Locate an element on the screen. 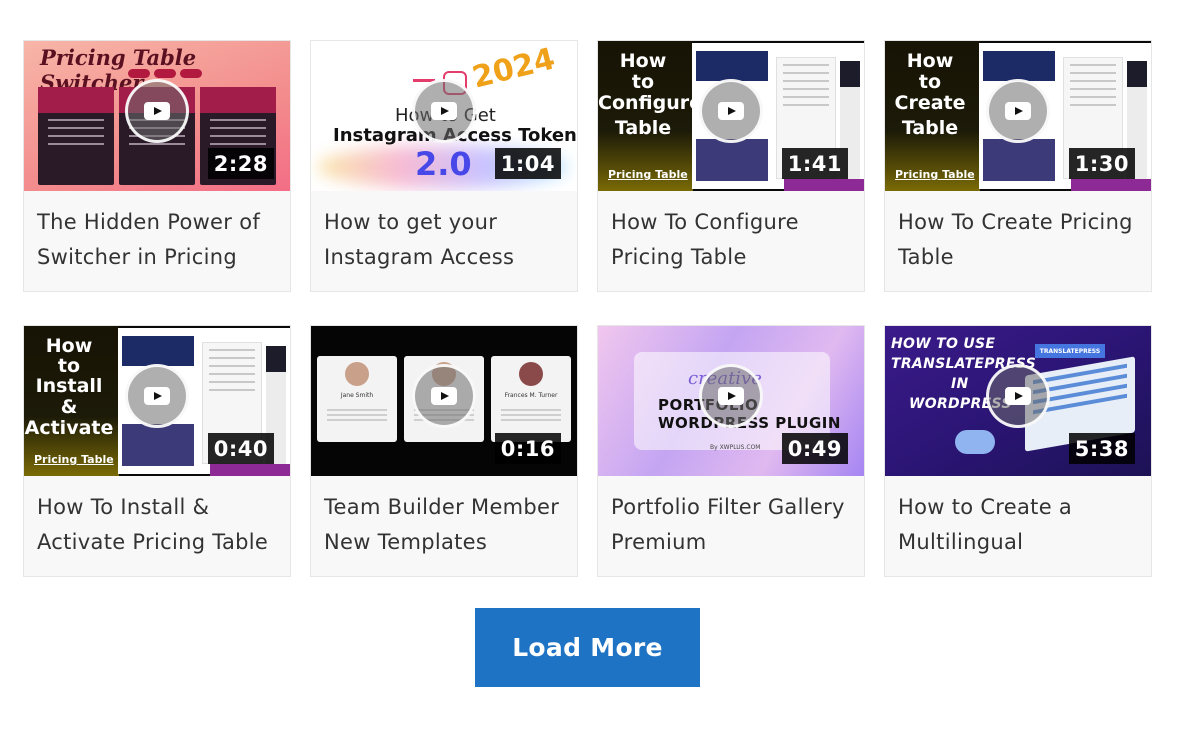 This screenshot has width=1180, height=731. thumbnail-word: Configure is located at coordinates (650, 103).